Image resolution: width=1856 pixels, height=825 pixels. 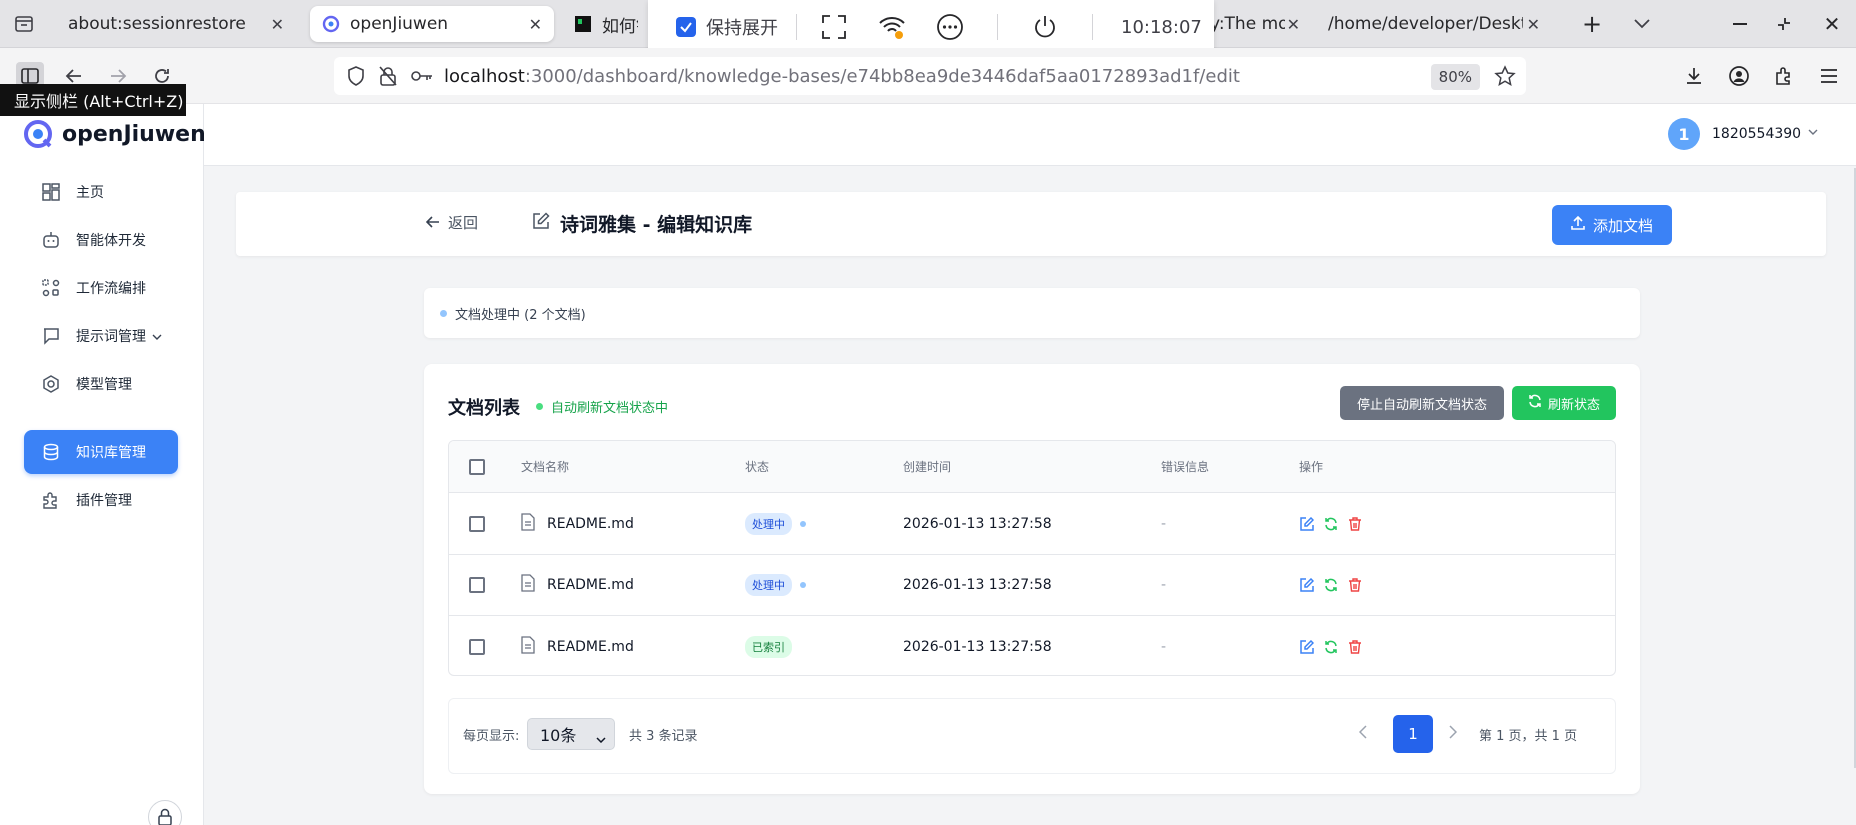 What do you see at coordinates (101, 240) in the screenshot?
I see `sidebar-item-agent-dev: 智能体开发` at bounding box center [101, 240].